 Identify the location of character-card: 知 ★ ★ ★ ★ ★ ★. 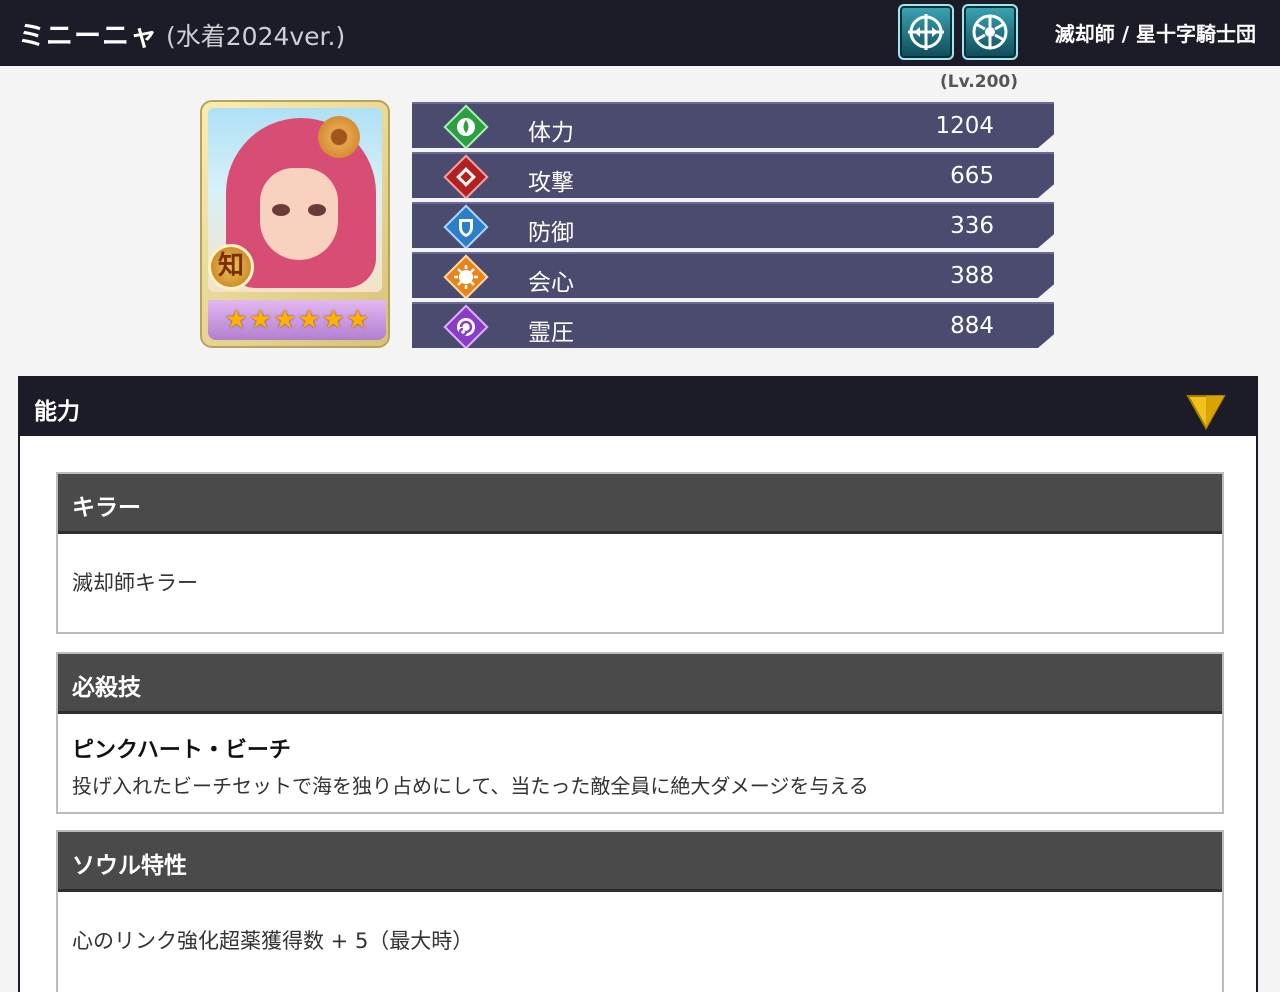
(295, 224).